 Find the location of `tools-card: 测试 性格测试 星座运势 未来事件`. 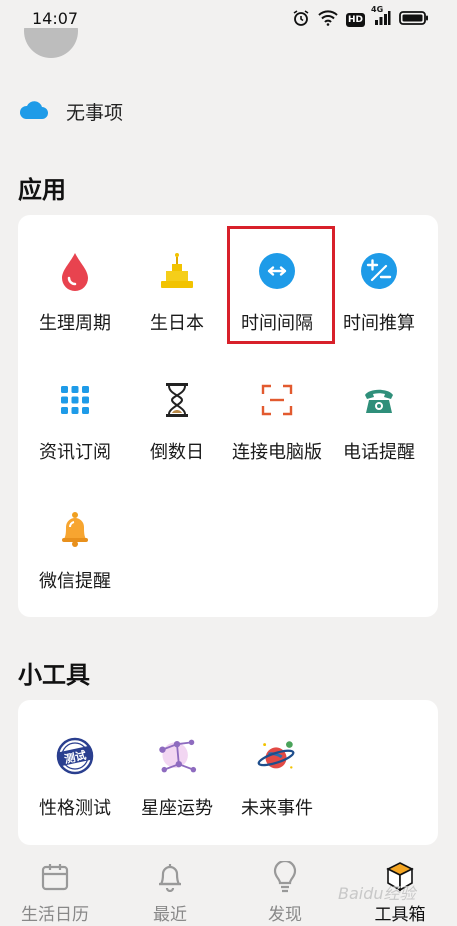

tools-card: 测试 性格测试 星座运势 未来事件 is located at coordinates (228, 772).